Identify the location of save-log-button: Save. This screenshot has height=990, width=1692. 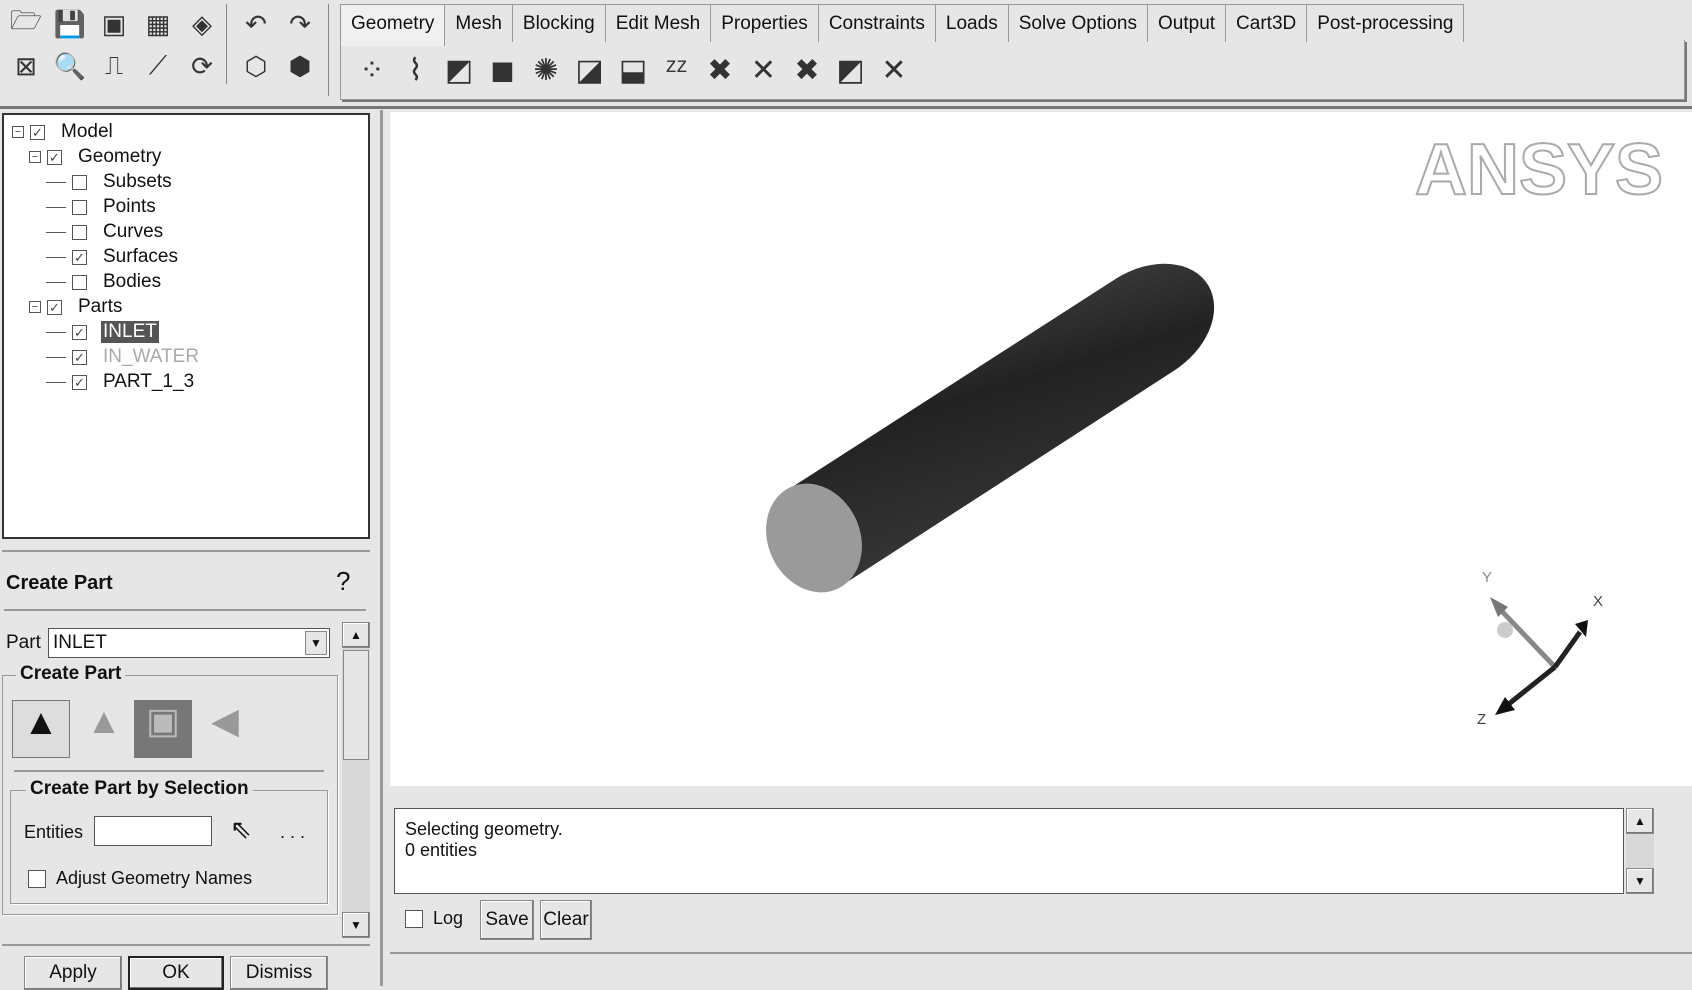
(507, 920).